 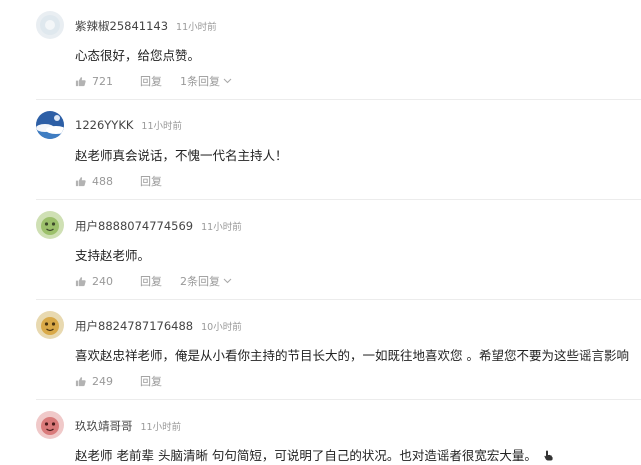 I want to click on like-button: 240, so click(x=107, y=281).